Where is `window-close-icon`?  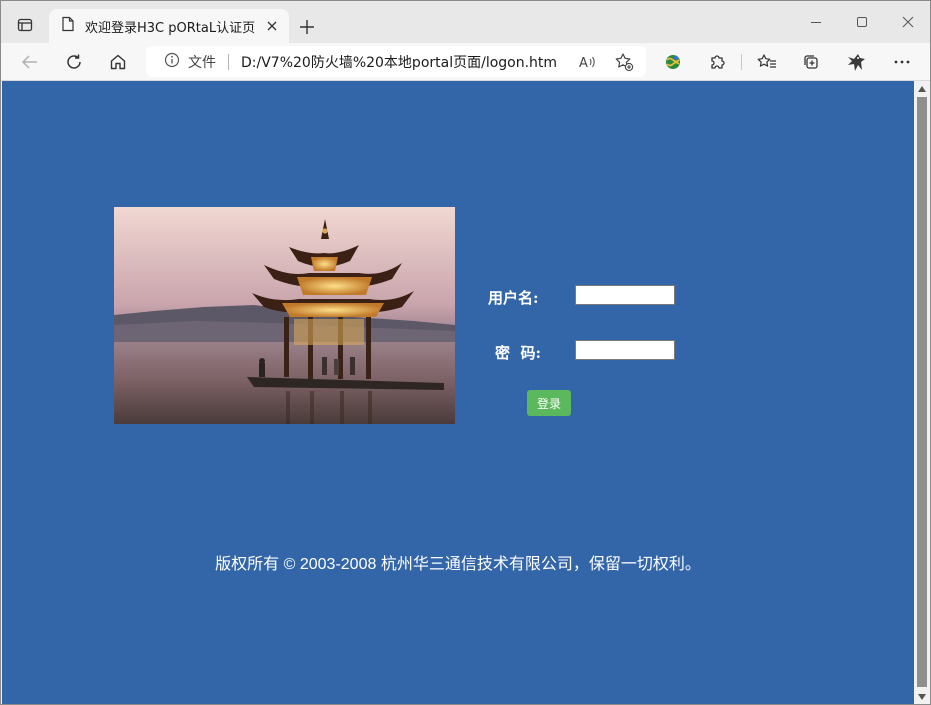 window-close-icon is located at coordinates (908, 22).